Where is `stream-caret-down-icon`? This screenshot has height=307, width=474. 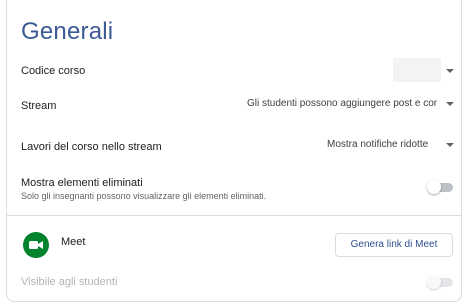 stream-caret-down-icon is located at coordinates (450, 104).